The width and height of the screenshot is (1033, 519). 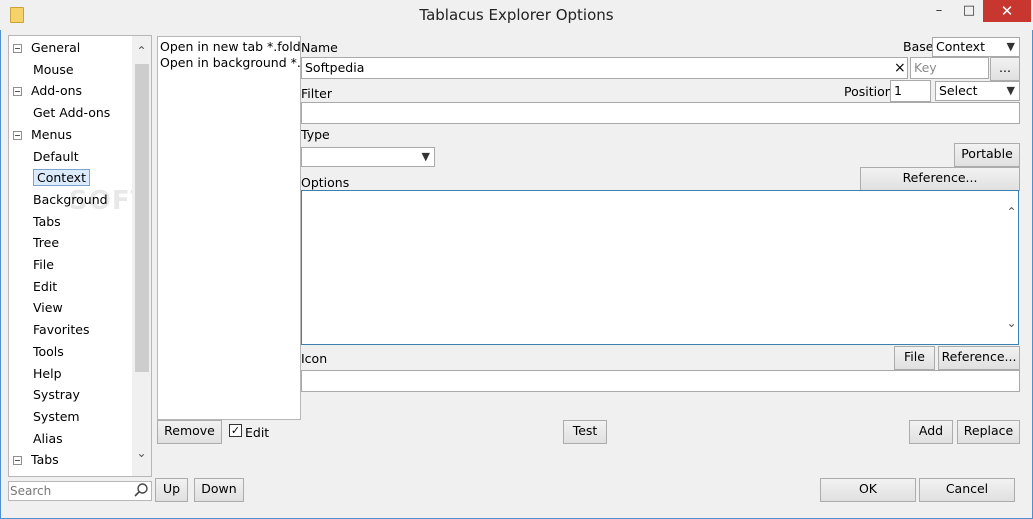 I want to click on add-button: Add, so click(x=931, y=432).